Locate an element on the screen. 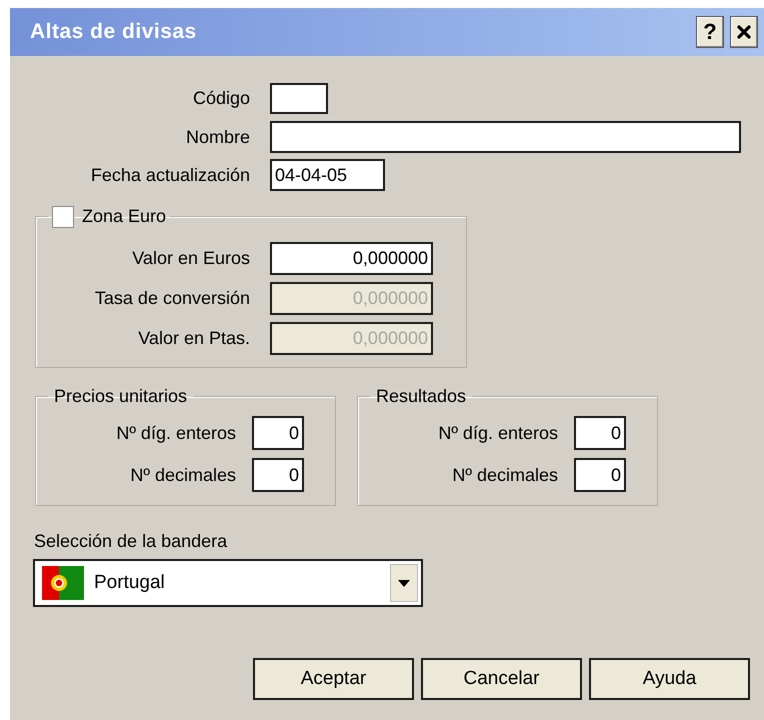  dropdown-button is located at coordinates (404, 583).